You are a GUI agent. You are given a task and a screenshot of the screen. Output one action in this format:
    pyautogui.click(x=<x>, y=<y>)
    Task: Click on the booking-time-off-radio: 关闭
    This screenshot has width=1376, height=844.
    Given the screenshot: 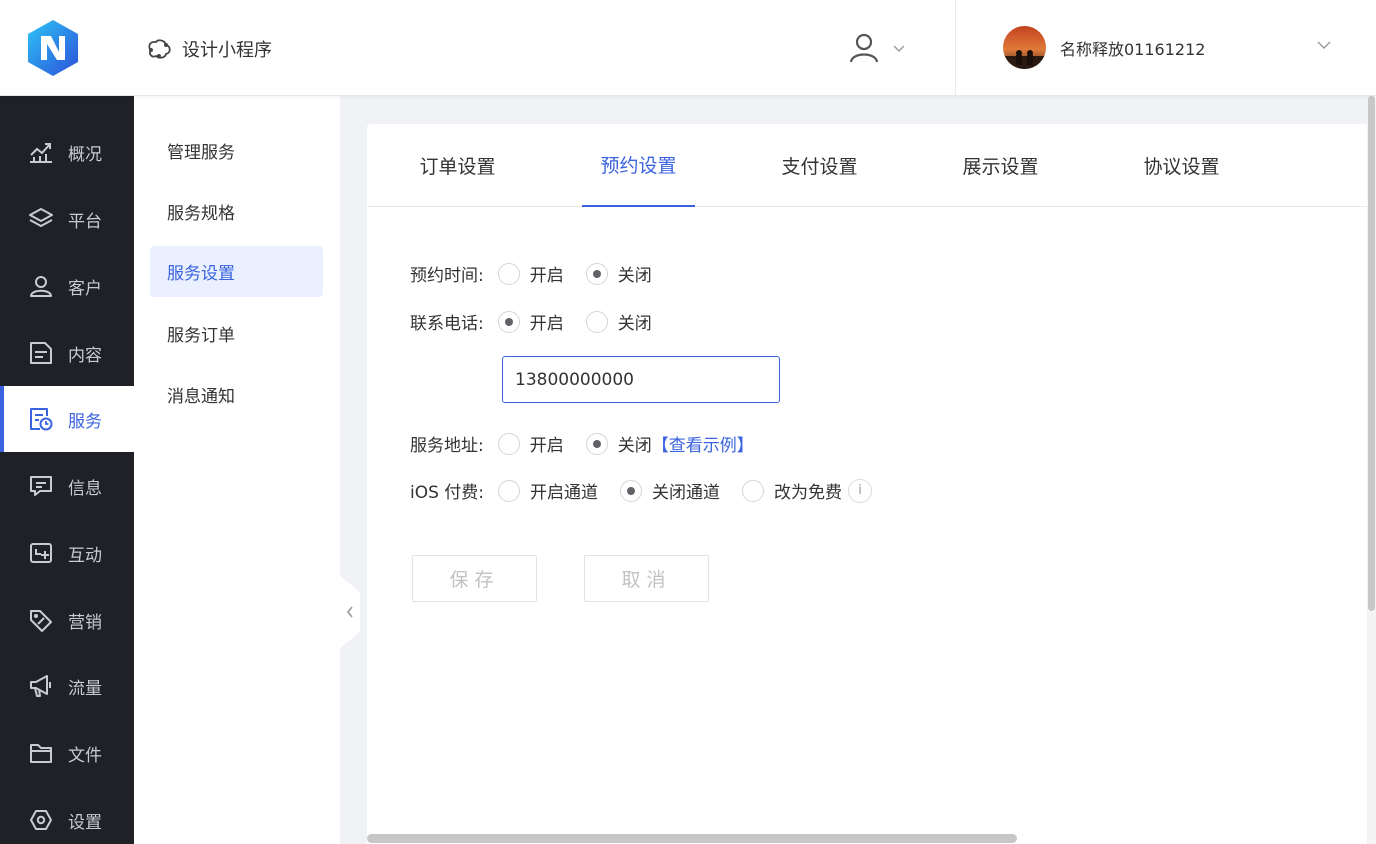 What is the action you would take?
    pyautogui.click(x=618, y=273)
    